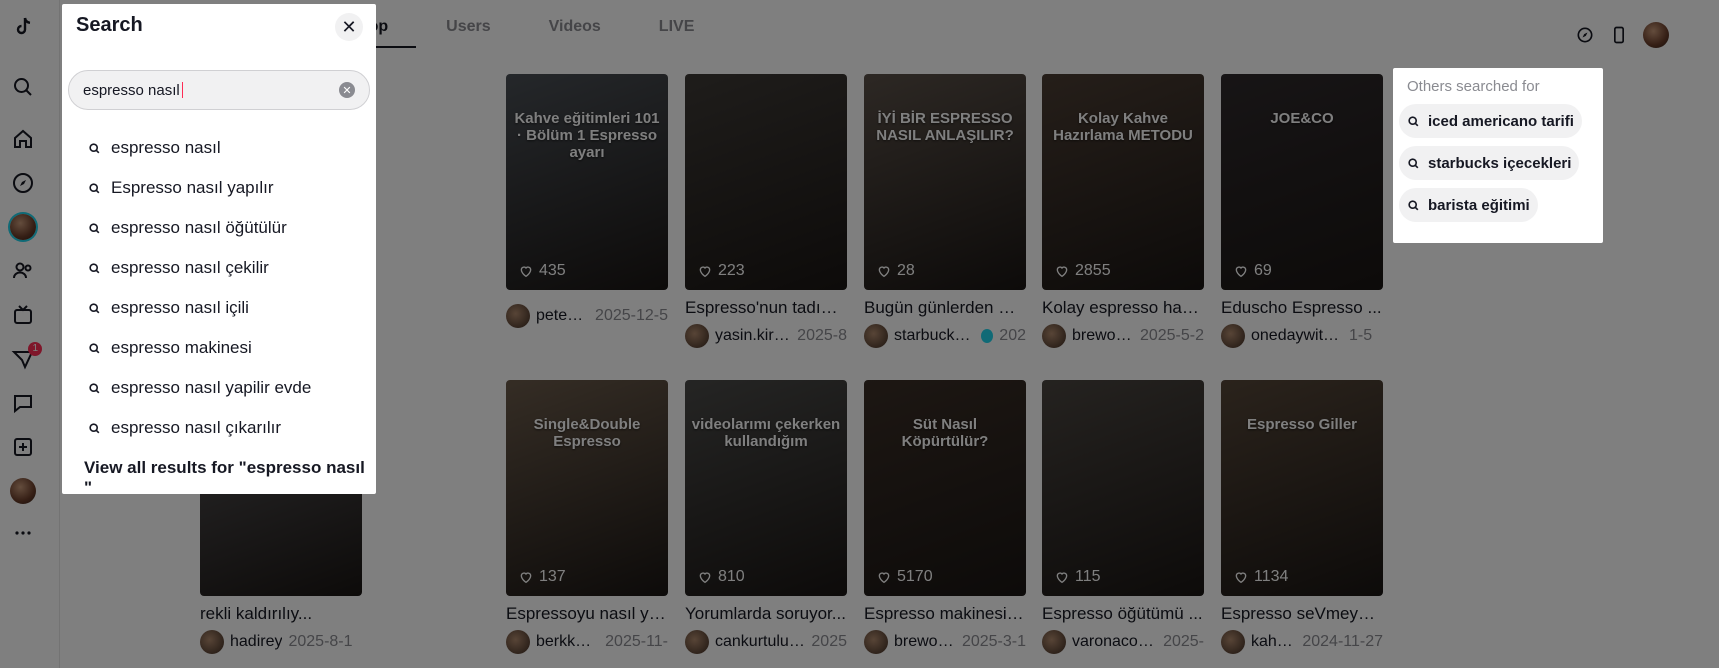 The image size is (1719, 668). What do you see at coordinates (182, 90) in the screenshot?
I see `text-caret` at bounding box center [182, 90].